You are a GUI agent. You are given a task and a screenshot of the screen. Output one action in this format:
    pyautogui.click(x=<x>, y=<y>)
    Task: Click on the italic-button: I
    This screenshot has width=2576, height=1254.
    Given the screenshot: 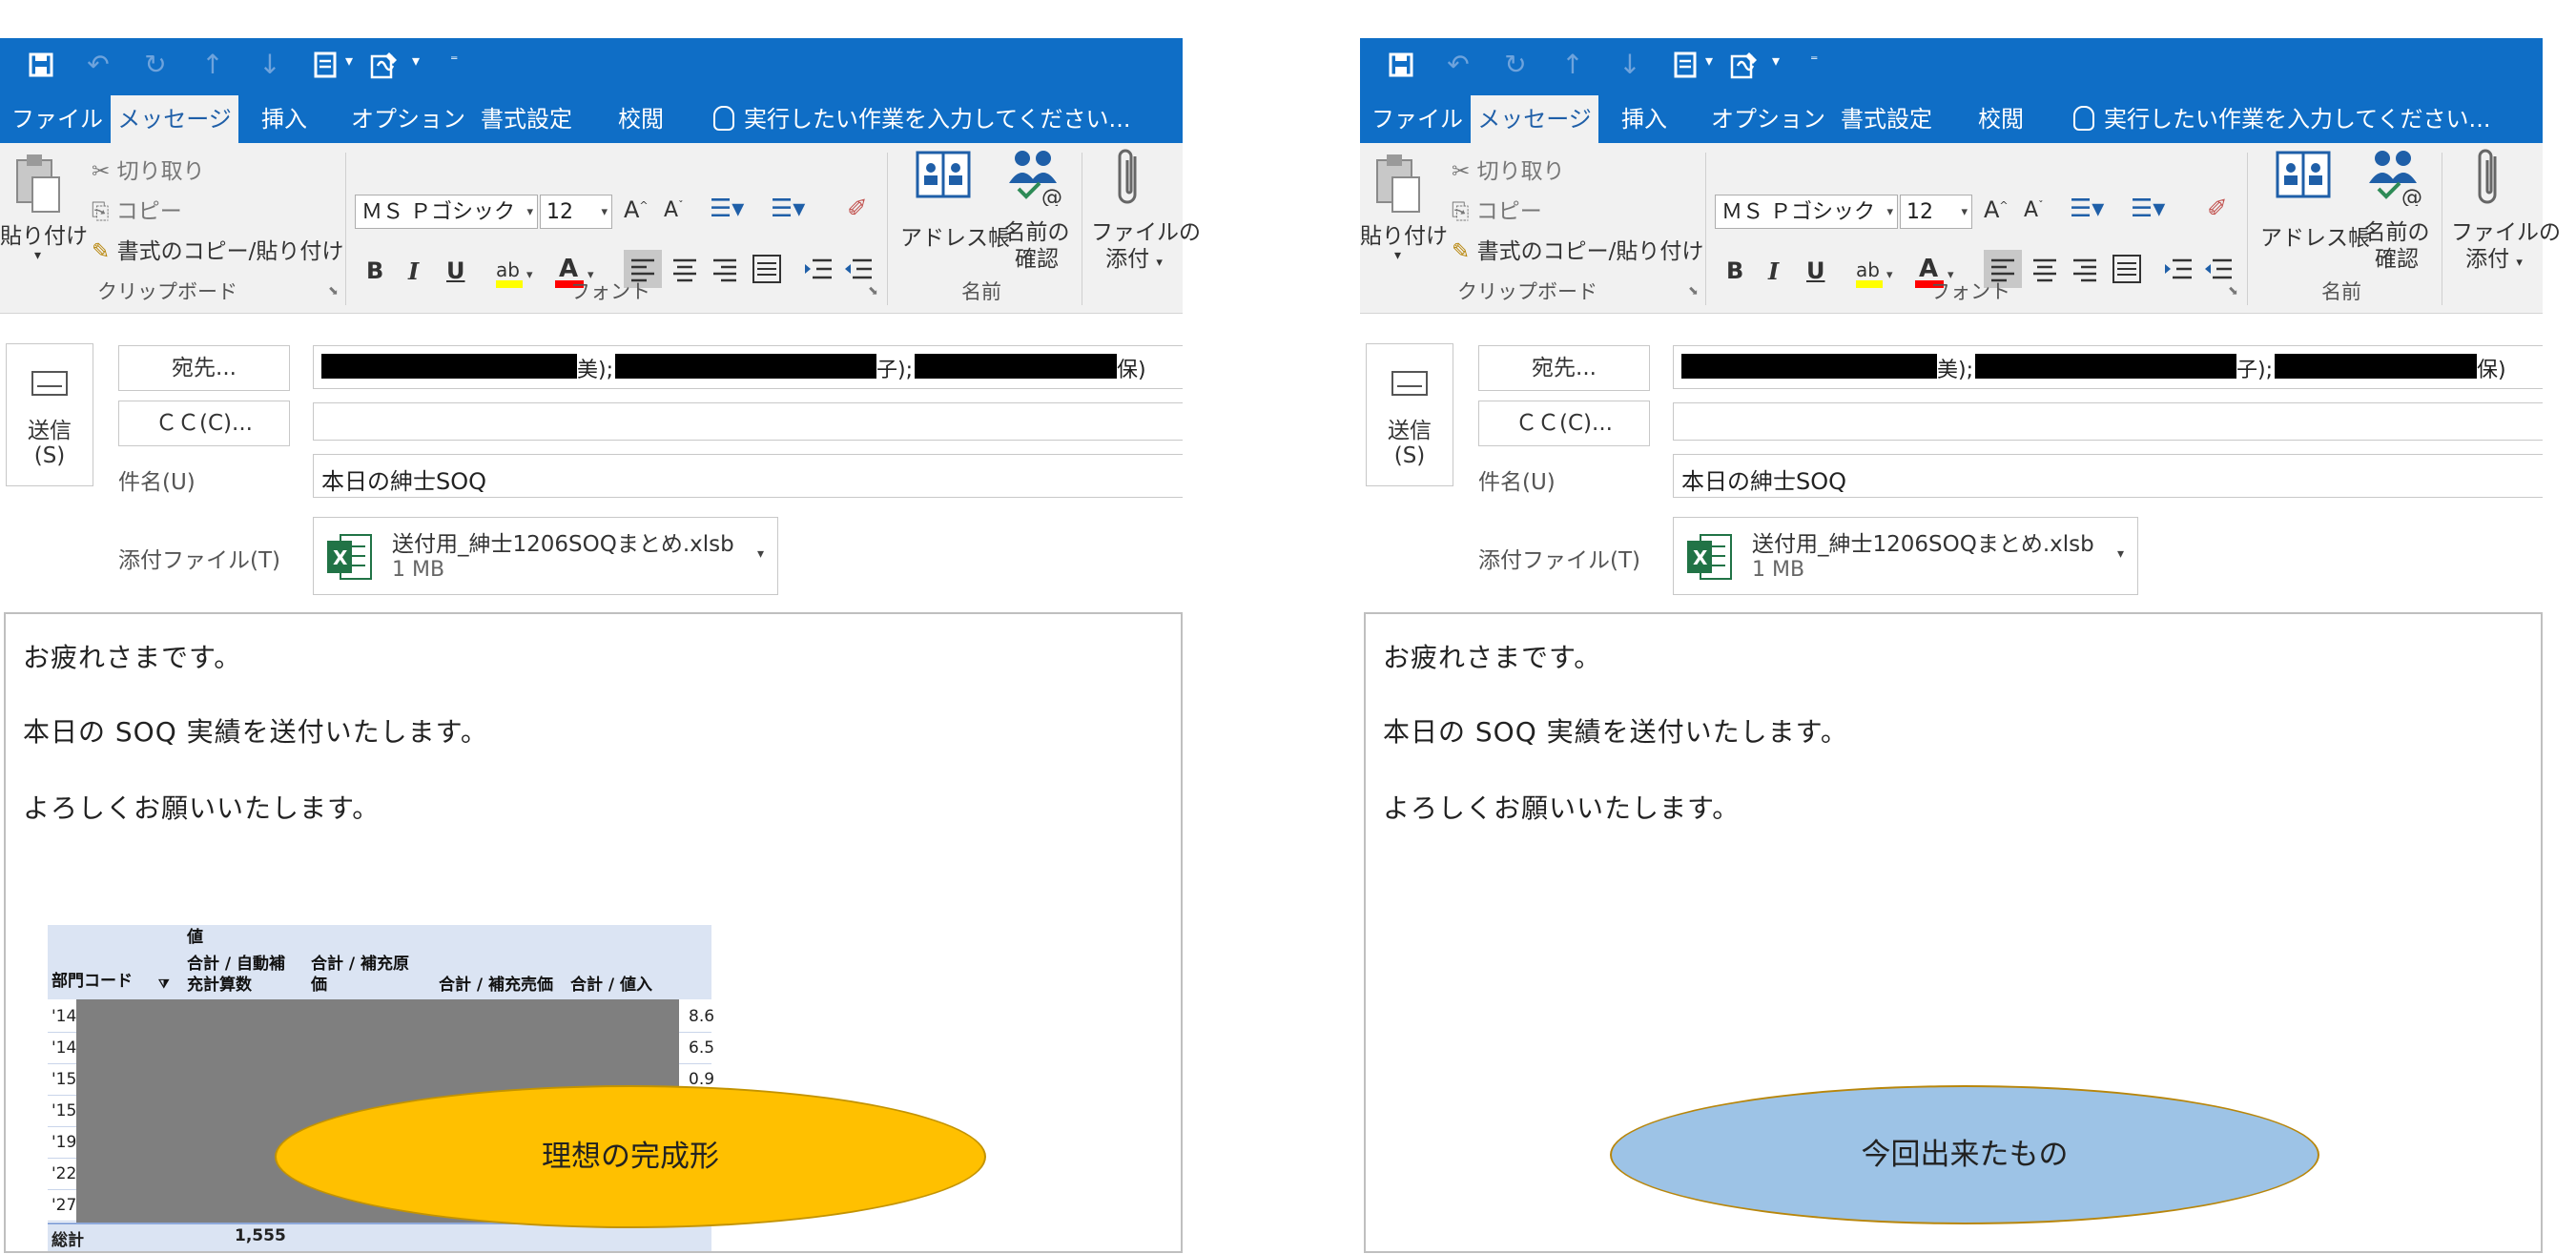 What is the action you would take?
    pyautogui.click(x=413, y=271)
    